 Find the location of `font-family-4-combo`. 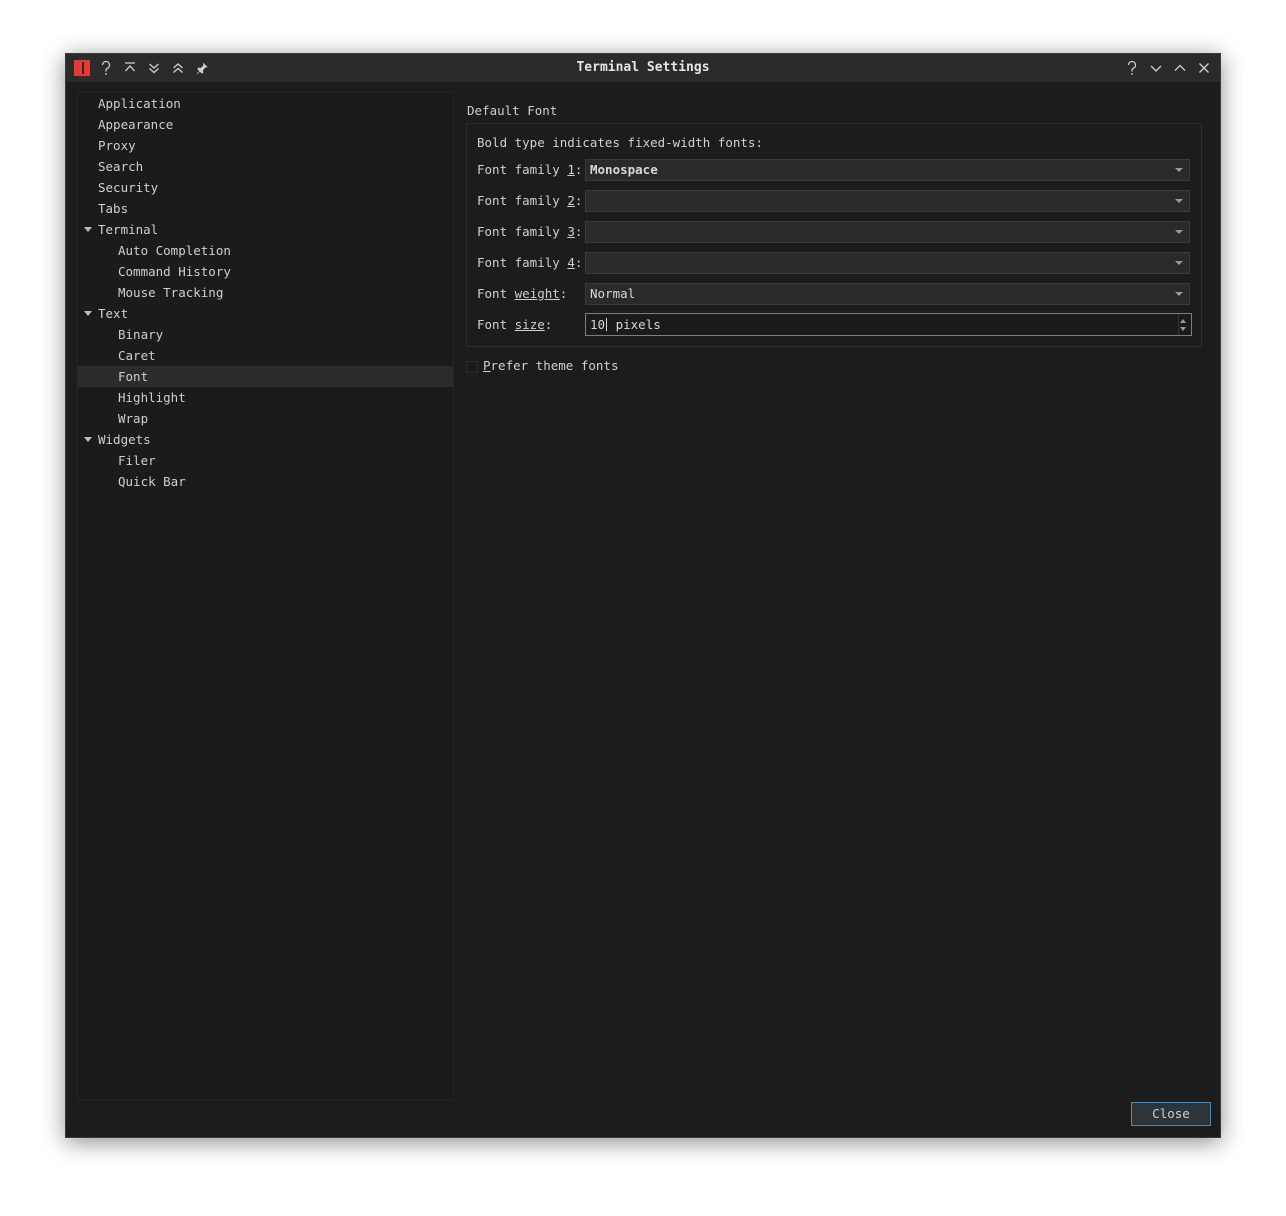

font-family-4-combo is located at coordinates (887, 263).